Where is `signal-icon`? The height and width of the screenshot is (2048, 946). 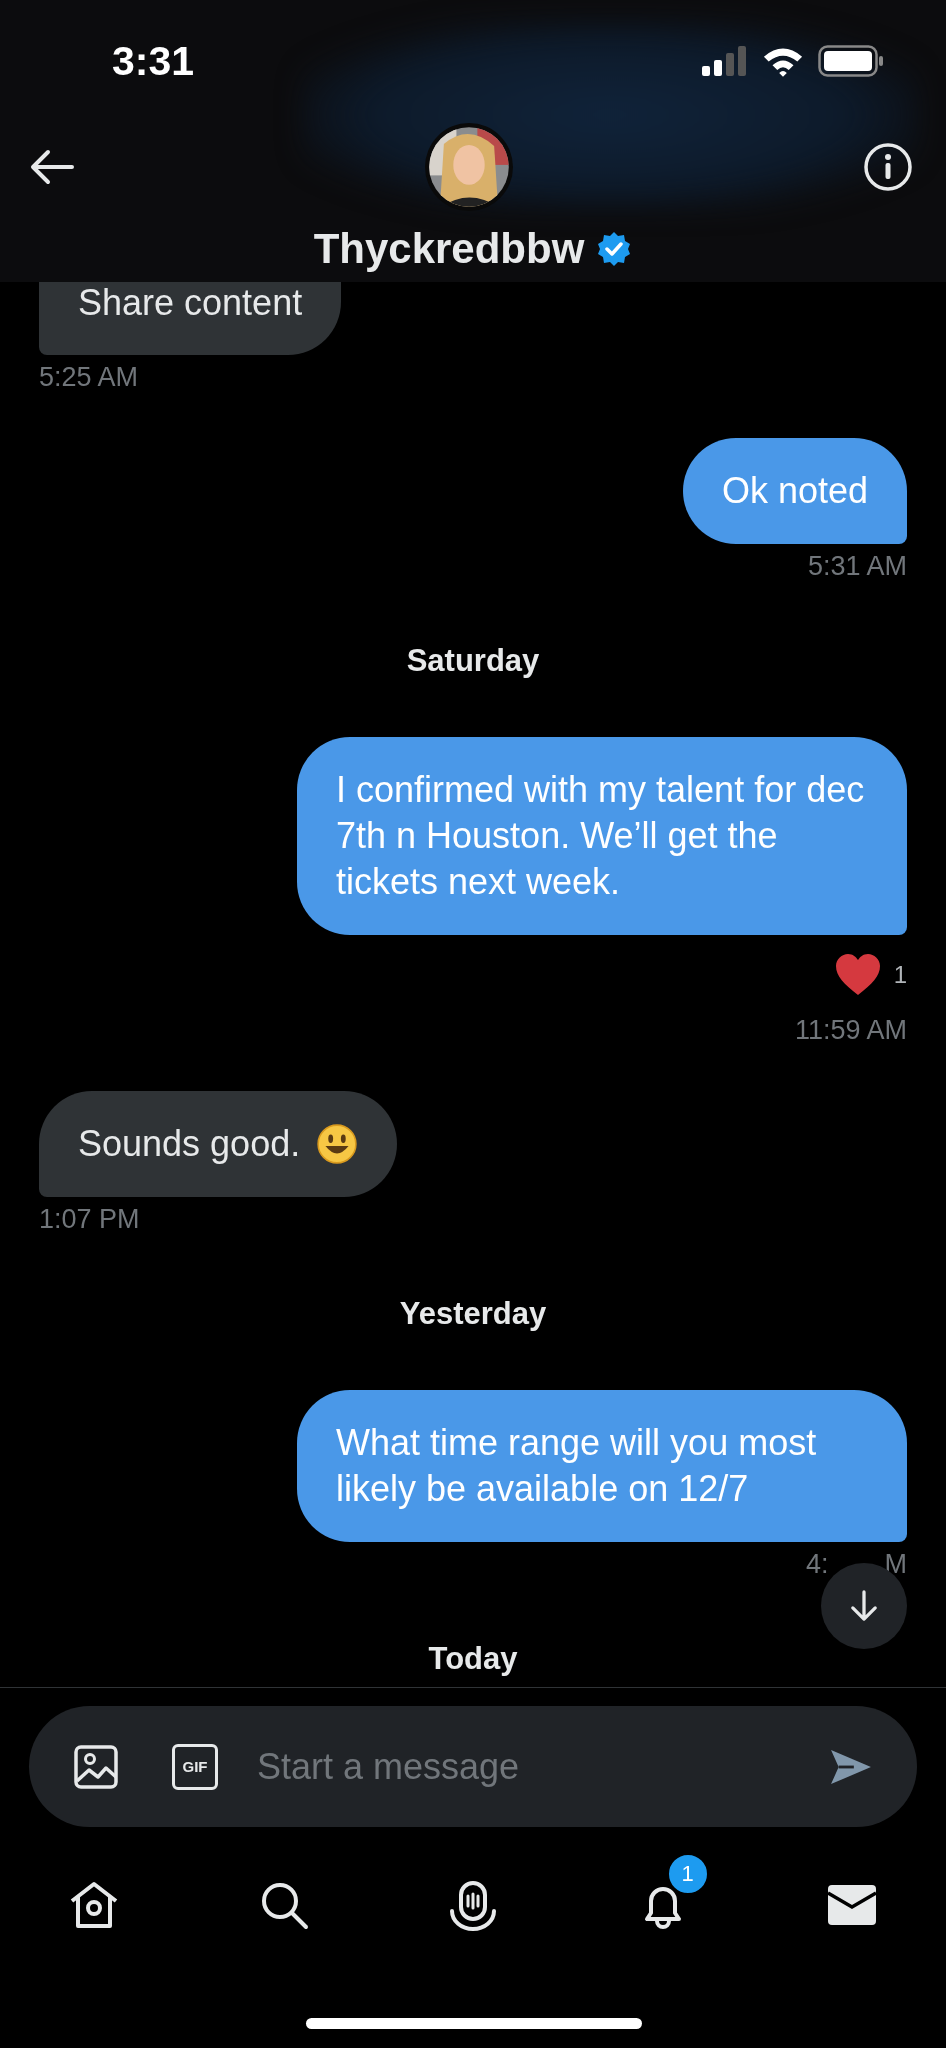
signal-icon is located at coordinates (725, 61).